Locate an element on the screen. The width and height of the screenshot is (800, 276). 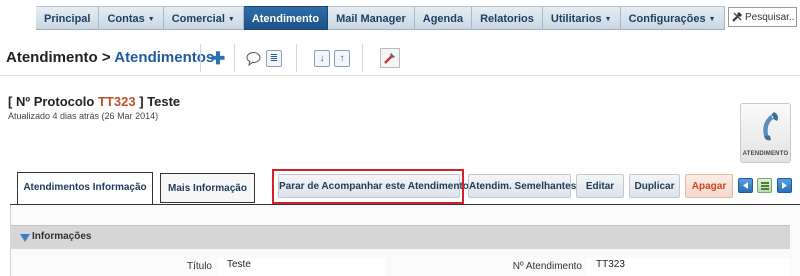
module-badge: ATENDIMENTO is located at coordinates (765, 133).